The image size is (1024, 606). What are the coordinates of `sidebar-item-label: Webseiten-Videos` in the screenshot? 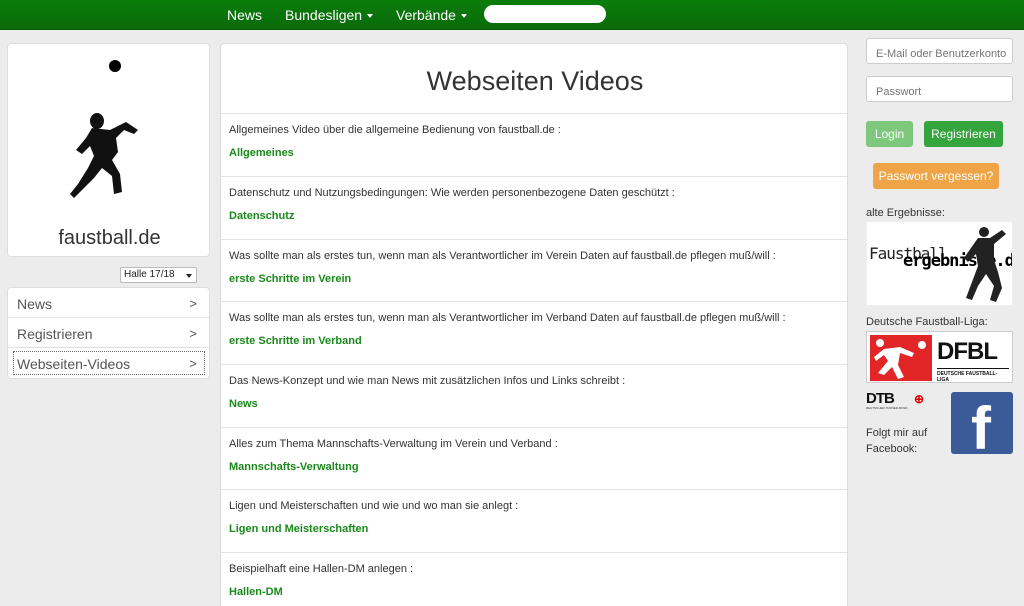 It's located at (74, 364).